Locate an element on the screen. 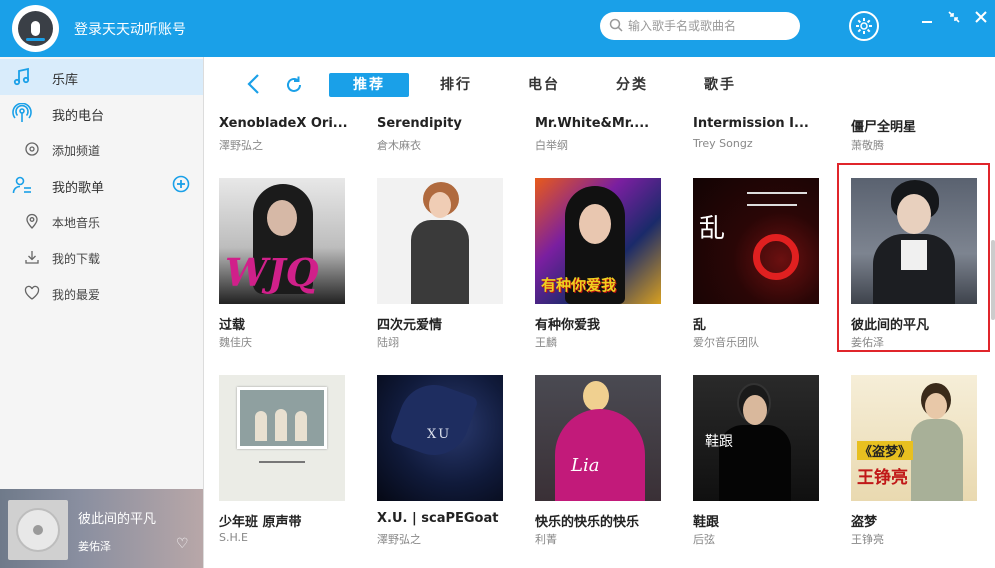 The image size is (995, 568). album-cover: 乱 is located at coordinates (756, 241).